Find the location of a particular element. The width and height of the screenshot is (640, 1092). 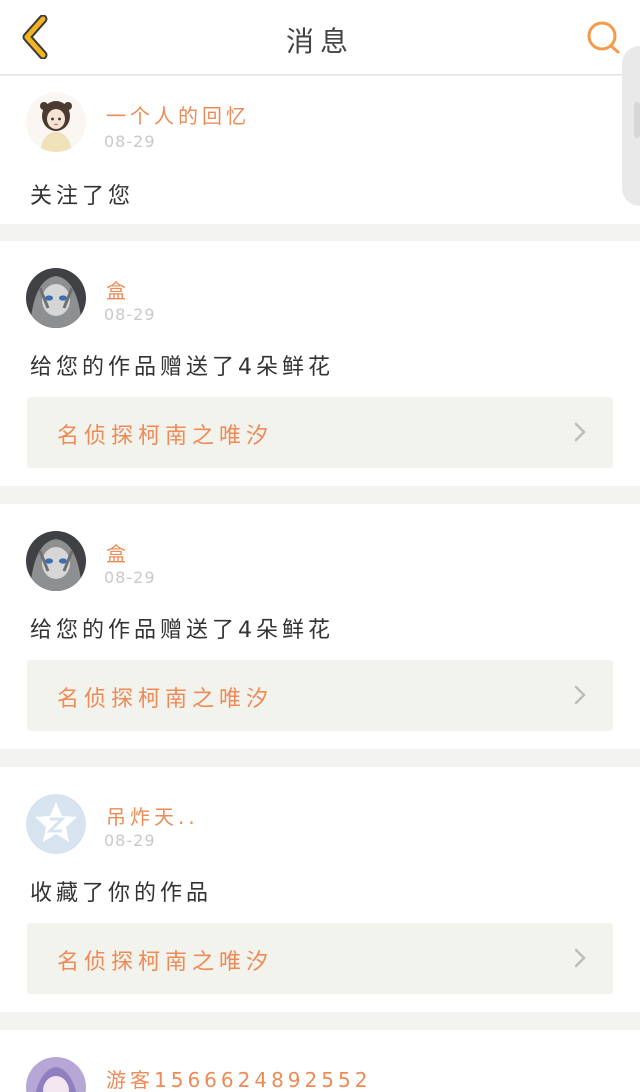

username: 一个人的回忆 is located at coordinates (178, 114).